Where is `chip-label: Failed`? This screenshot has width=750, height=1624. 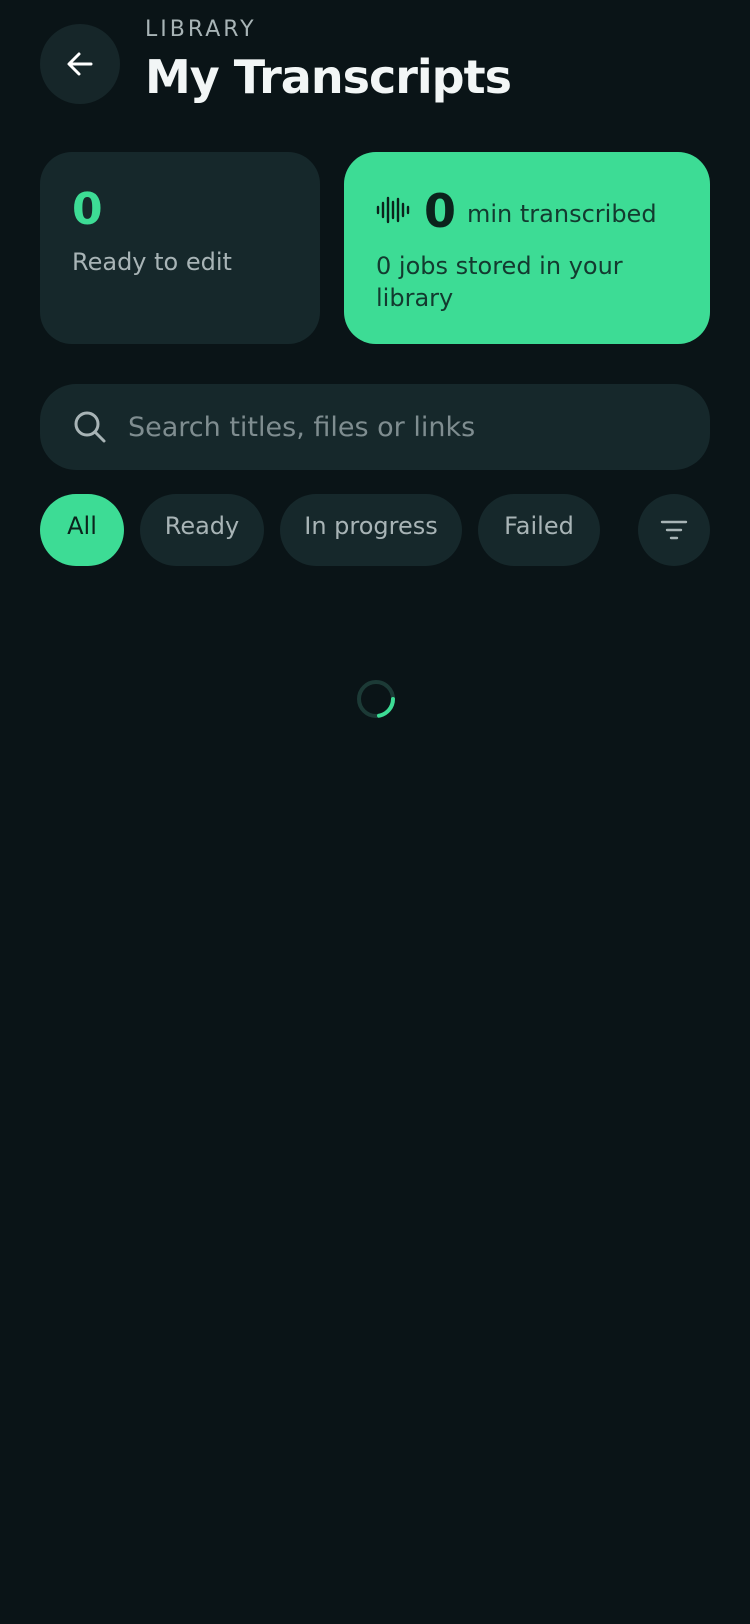
chip-label: Failed is located at coordinates (539, 526).